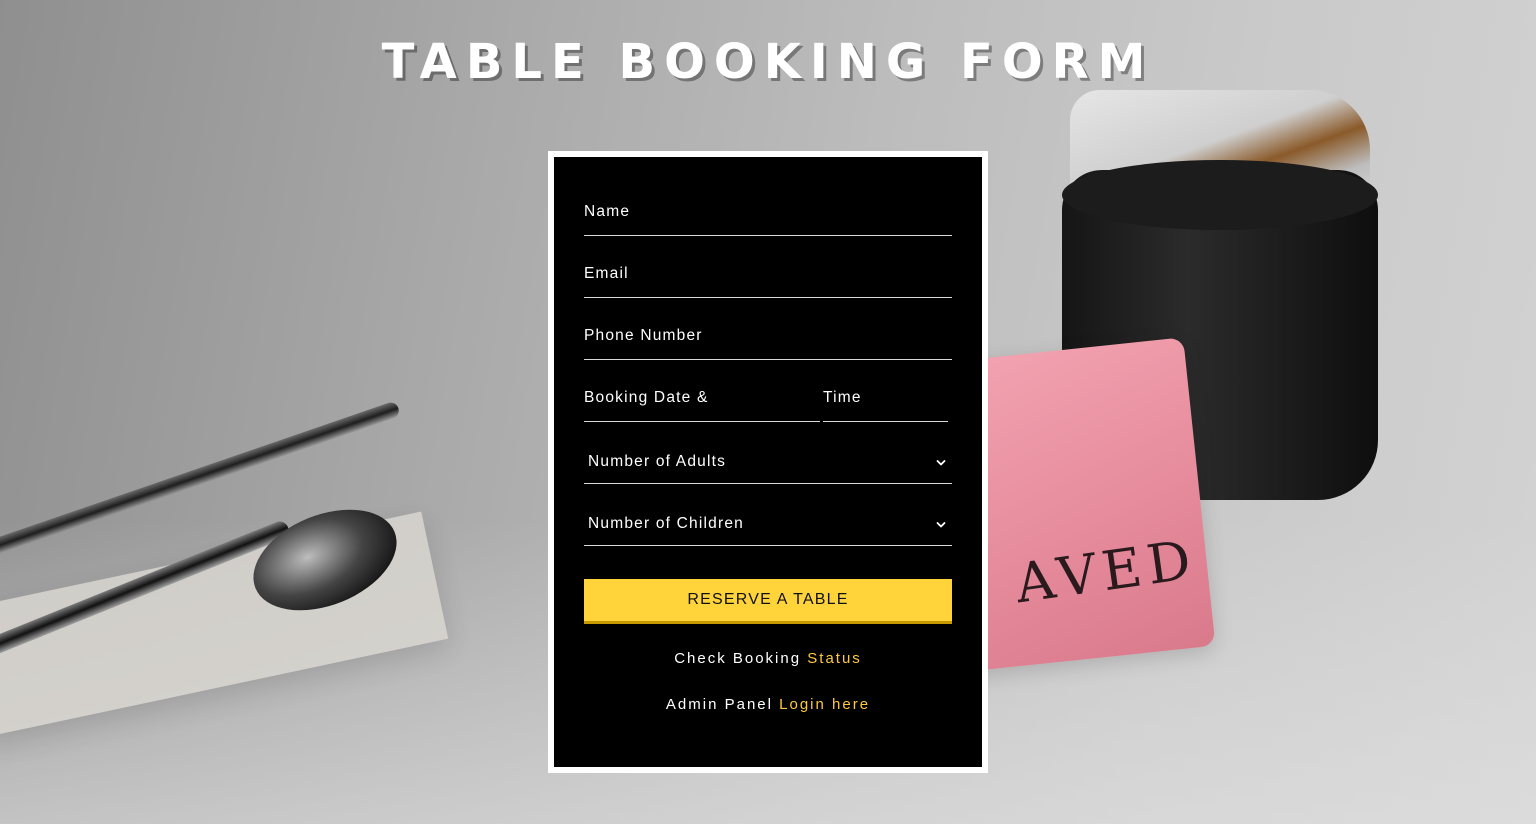  Describe the element at coordinates (607, 211) in the screenshot. I see `name-label: Name` at that location.